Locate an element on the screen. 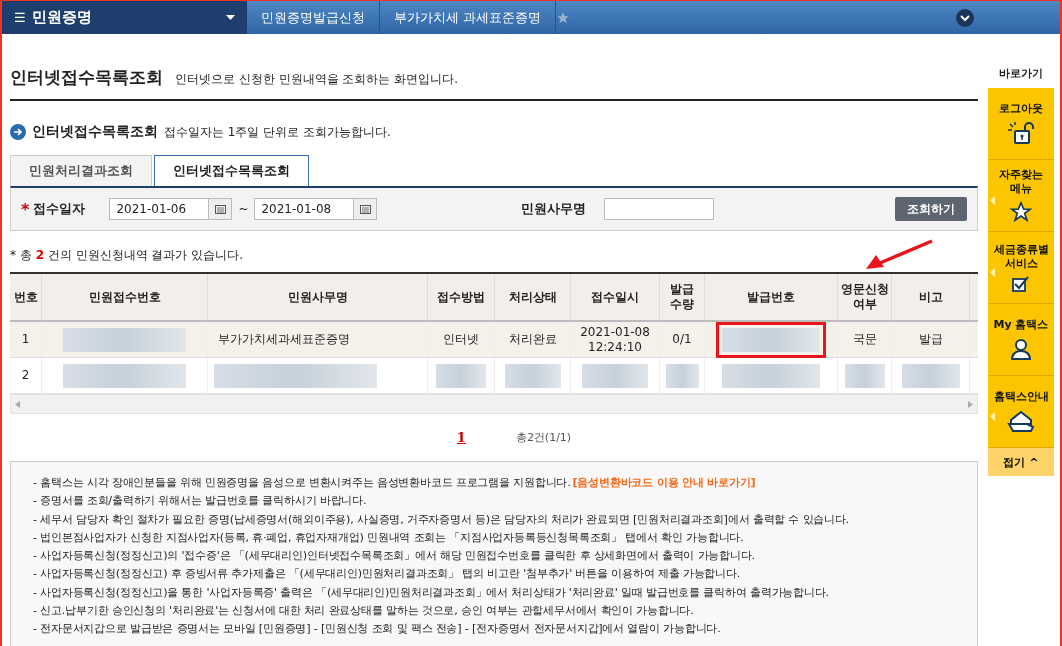  table-cell: 1 is located at coordinates (25, 339).